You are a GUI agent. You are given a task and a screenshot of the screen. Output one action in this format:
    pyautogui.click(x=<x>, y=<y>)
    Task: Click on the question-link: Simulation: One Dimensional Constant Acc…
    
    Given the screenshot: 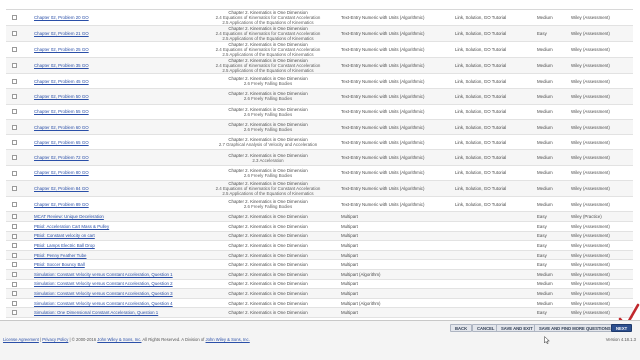 What is the action you would take?
    pyautogui.click(x=96, y=312)
    